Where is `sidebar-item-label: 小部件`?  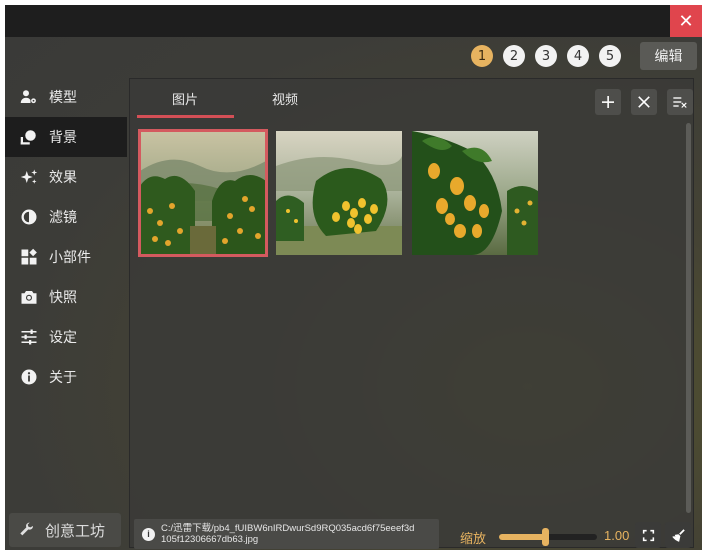 sidebar-item-label: 小部件 is located at coordinates (70, 257).